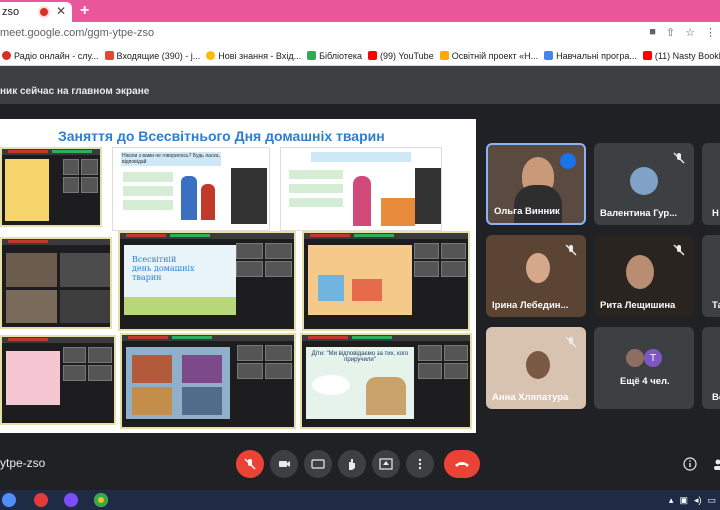 The image size is (720, 510). Describe the element at coordinates (717, 464) in the screenshot. I see `people-icon` at that location.